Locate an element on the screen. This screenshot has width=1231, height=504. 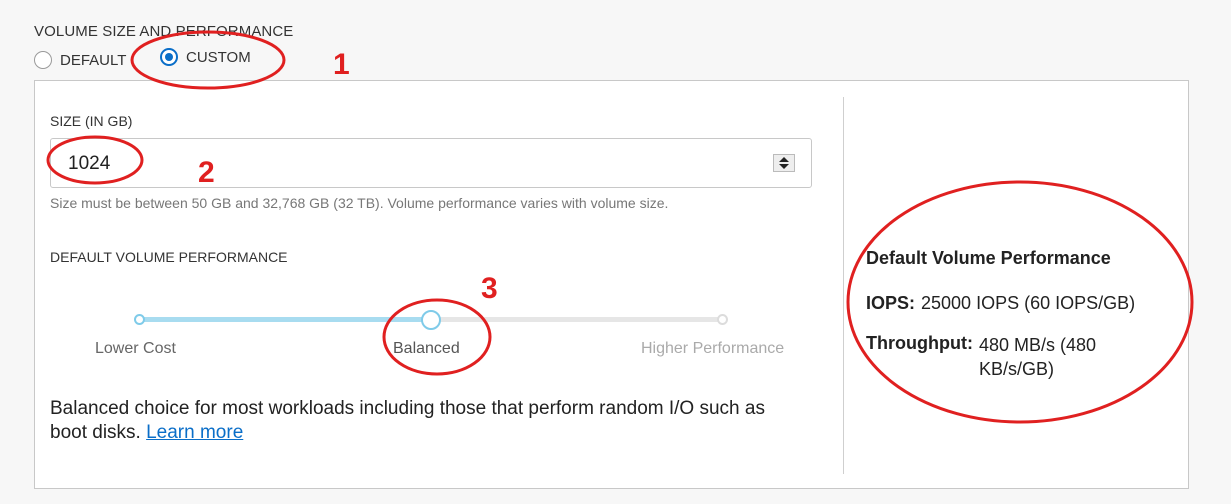
annotation-number-1: 1 is located at coordinates (341, 64).